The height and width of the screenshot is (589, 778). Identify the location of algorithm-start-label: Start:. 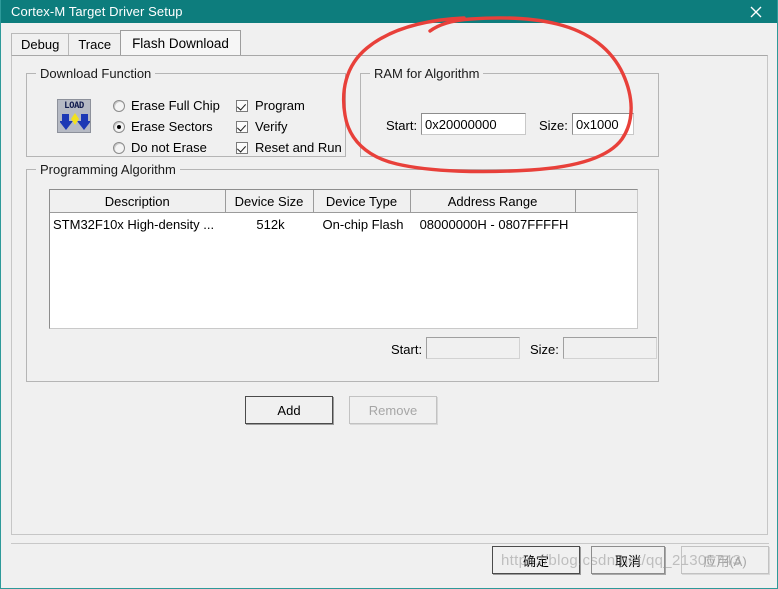
(407, 349).